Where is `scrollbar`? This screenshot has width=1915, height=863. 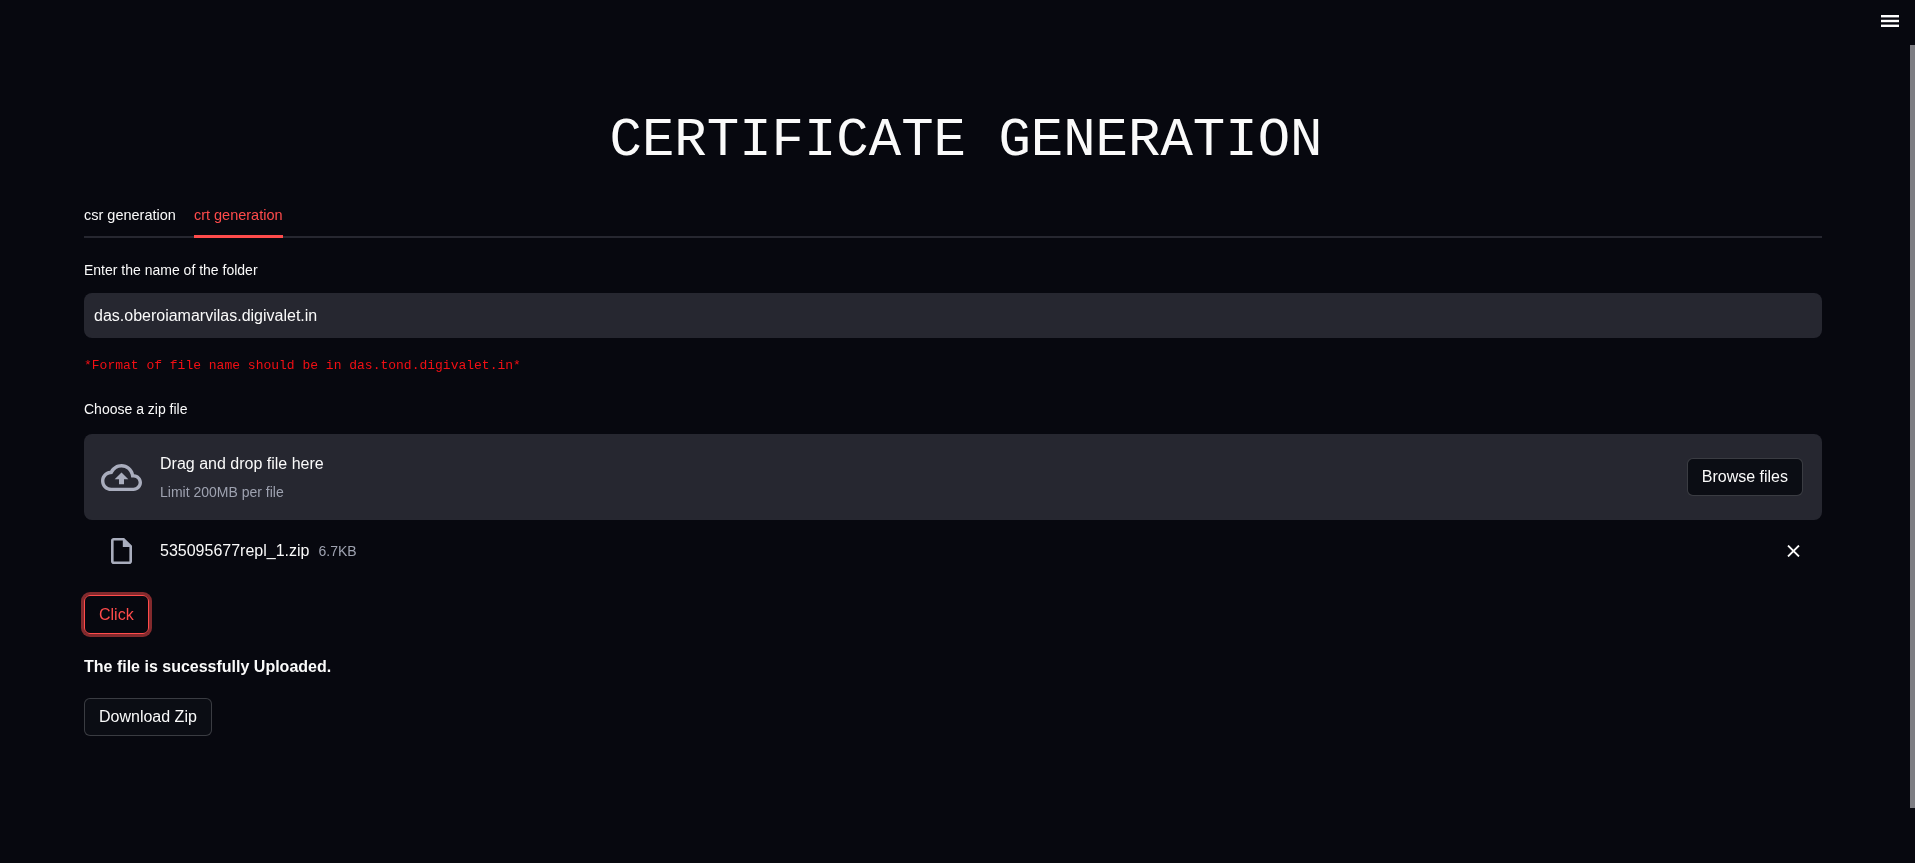
scrollbar is located at coordinates (1912, 426).